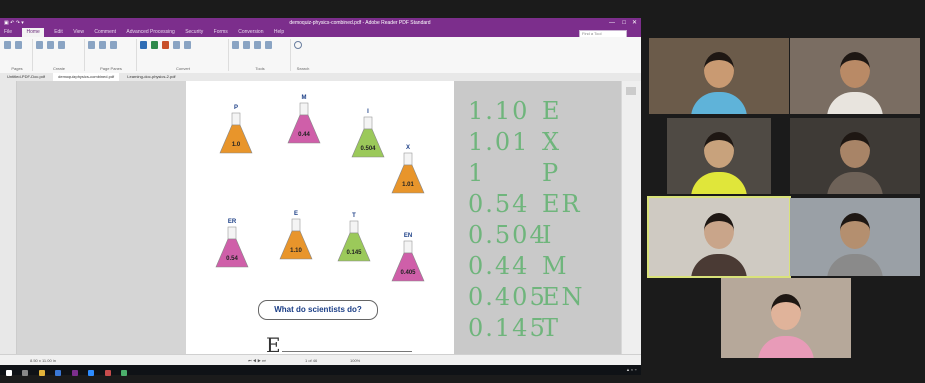  I want to click on powerpoint-icon, so click(165, 45).